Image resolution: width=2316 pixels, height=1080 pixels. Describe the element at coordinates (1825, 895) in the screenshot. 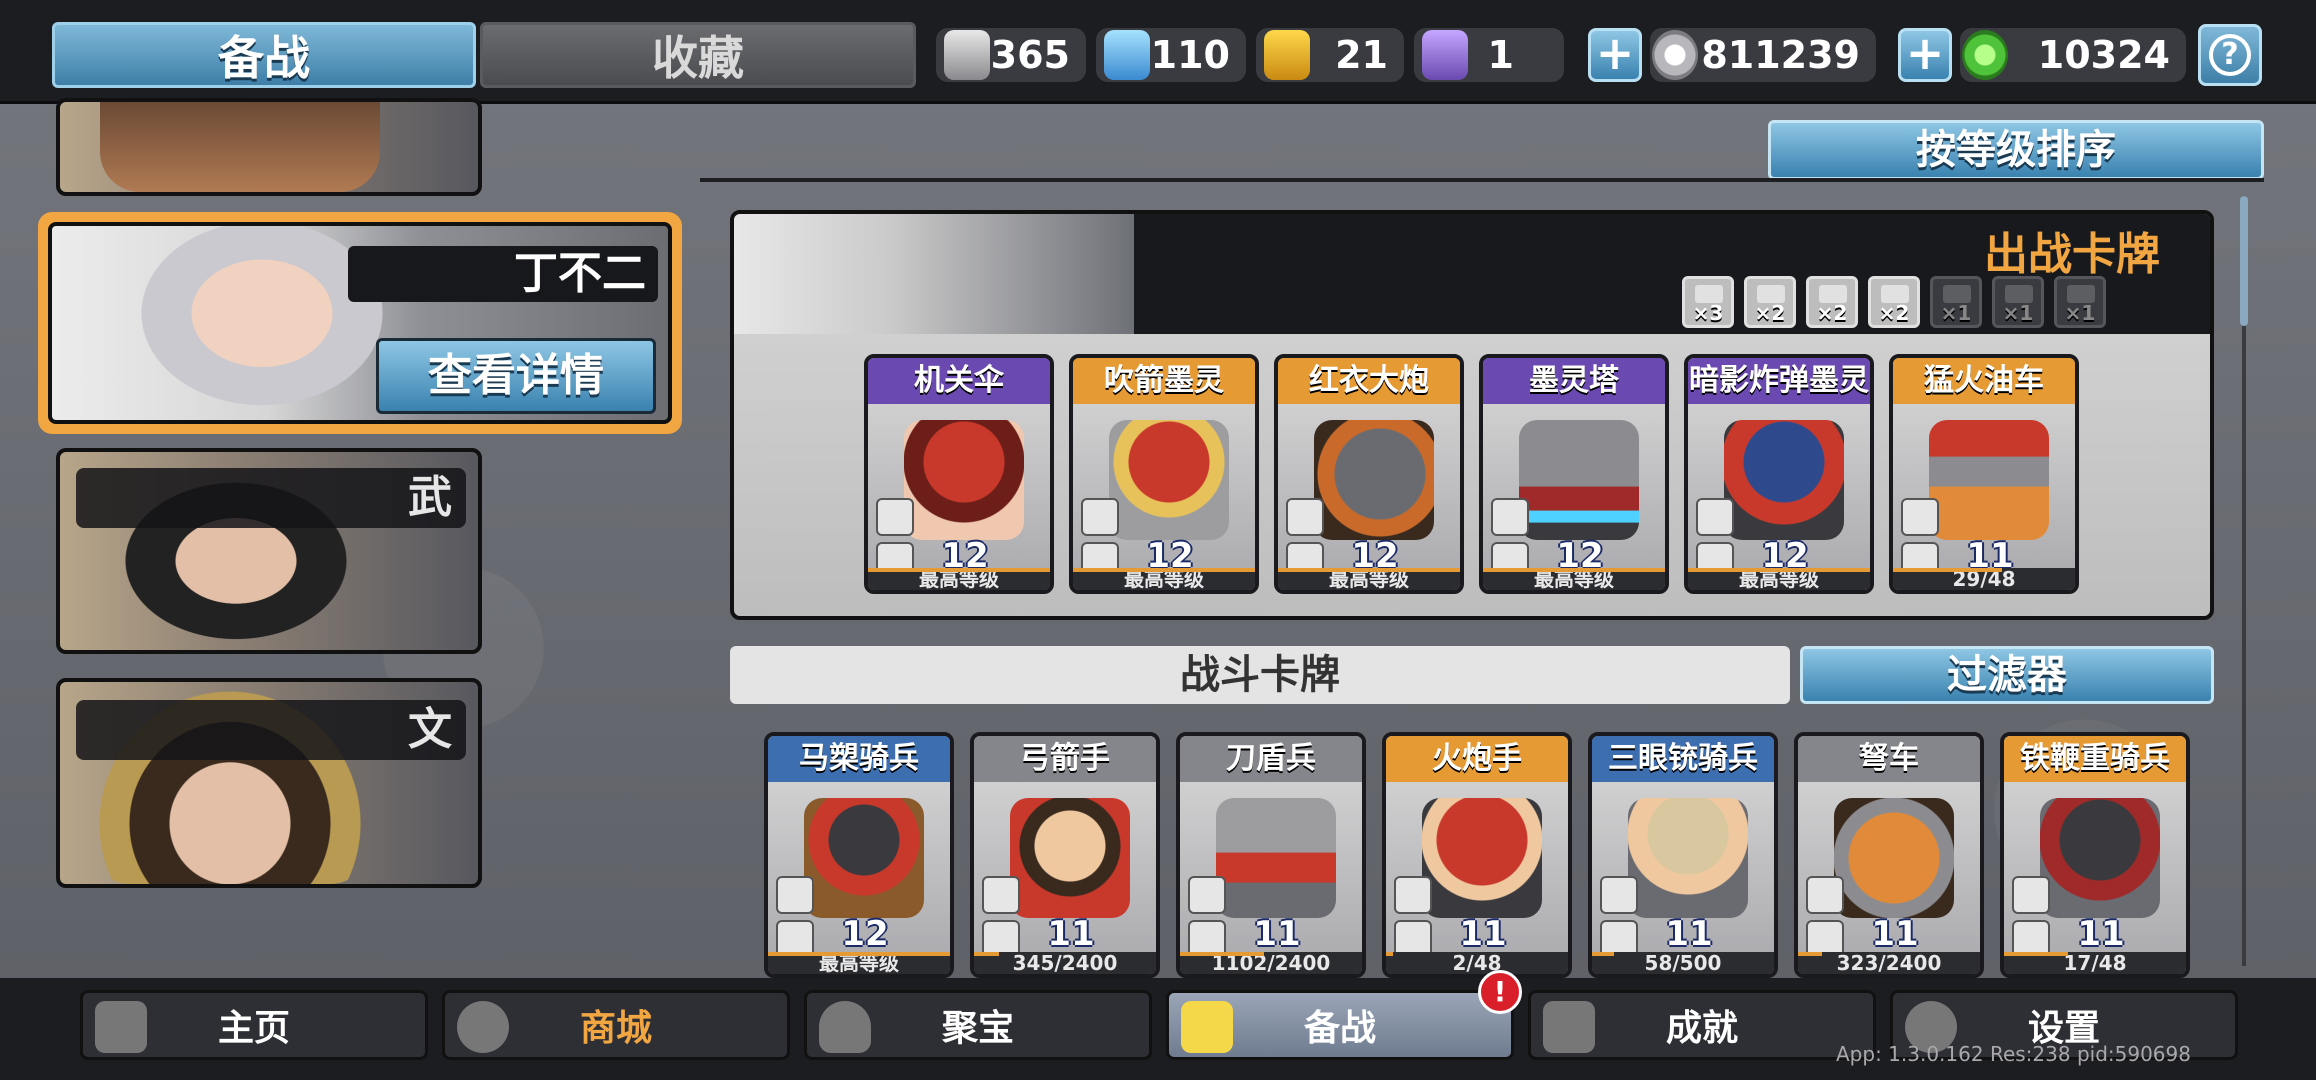

I see `gear-icon` at that location.